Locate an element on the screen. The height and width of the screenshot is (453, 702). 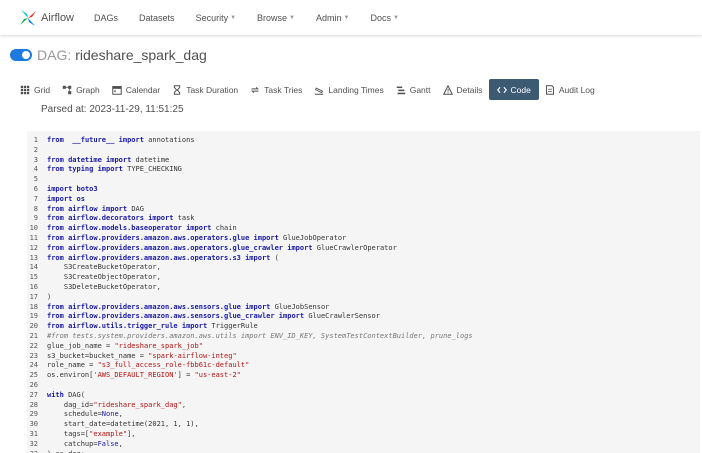
dag-pause-toggle is located at coordinates (21, 55).